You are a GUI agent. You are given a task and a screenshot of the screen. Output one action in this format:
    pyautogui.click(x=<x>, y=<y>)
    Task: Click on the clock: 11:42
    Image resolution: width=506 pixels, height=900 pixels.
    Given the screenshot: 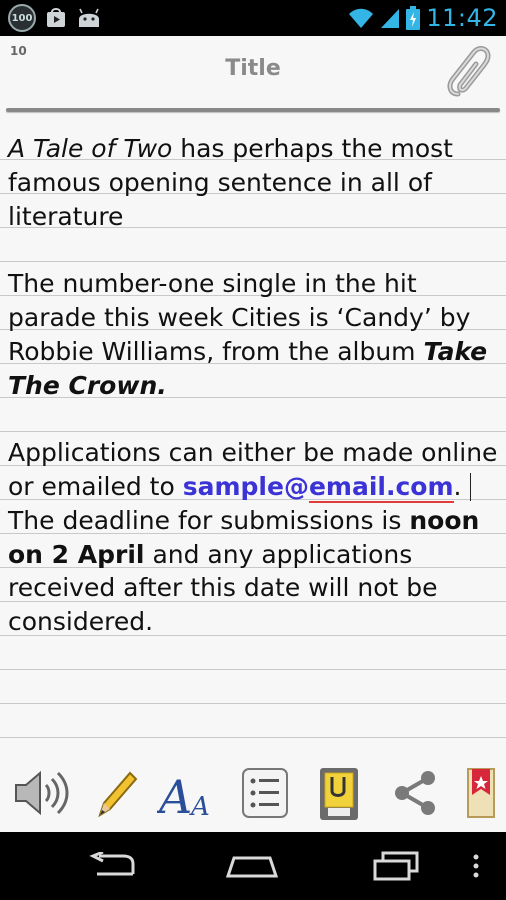 What is the action you would take?
    pyautogui.click(x=462, y=18)
    